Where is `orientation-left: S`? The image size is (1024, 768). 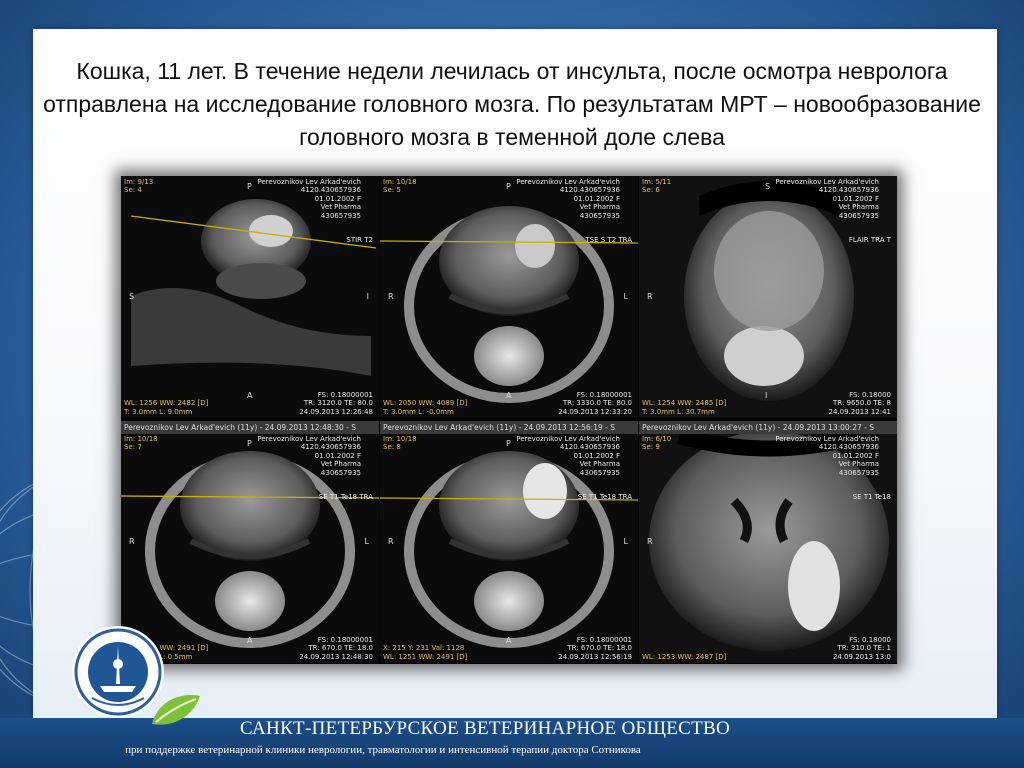
orientation-left: S is located at coordinates (132, 296).